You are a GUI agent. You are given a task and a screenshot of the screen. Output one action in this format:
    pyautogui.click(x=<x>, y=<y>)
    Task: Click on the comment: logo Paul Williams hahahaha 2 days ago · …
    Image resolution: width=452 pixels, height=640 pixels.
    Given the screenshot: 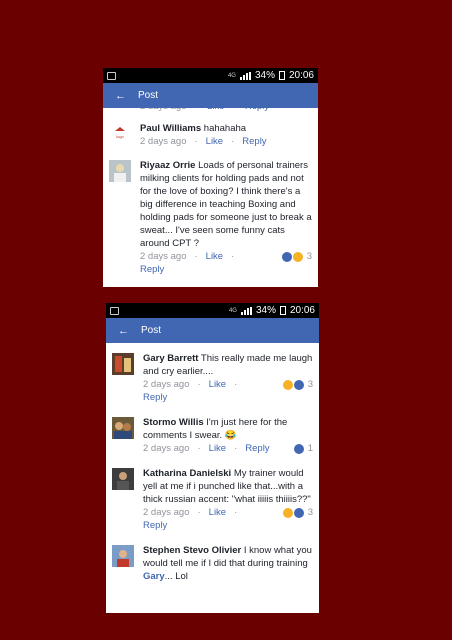 What is the action you would take?
    pyautogui.click(x=210, y=135)
    